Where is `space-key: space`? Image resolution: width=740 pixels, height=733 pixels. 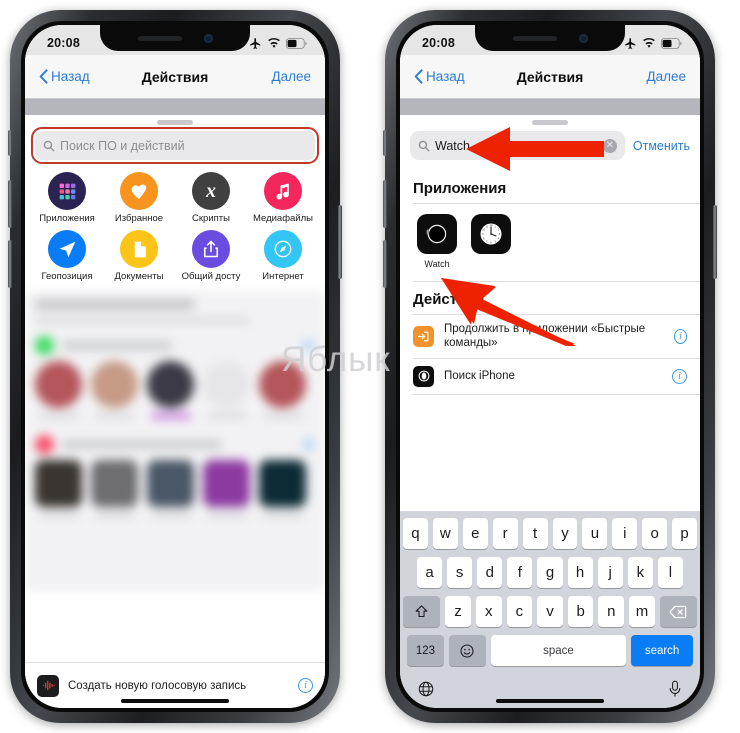
space-key: space is located at coordinates (558, 650).